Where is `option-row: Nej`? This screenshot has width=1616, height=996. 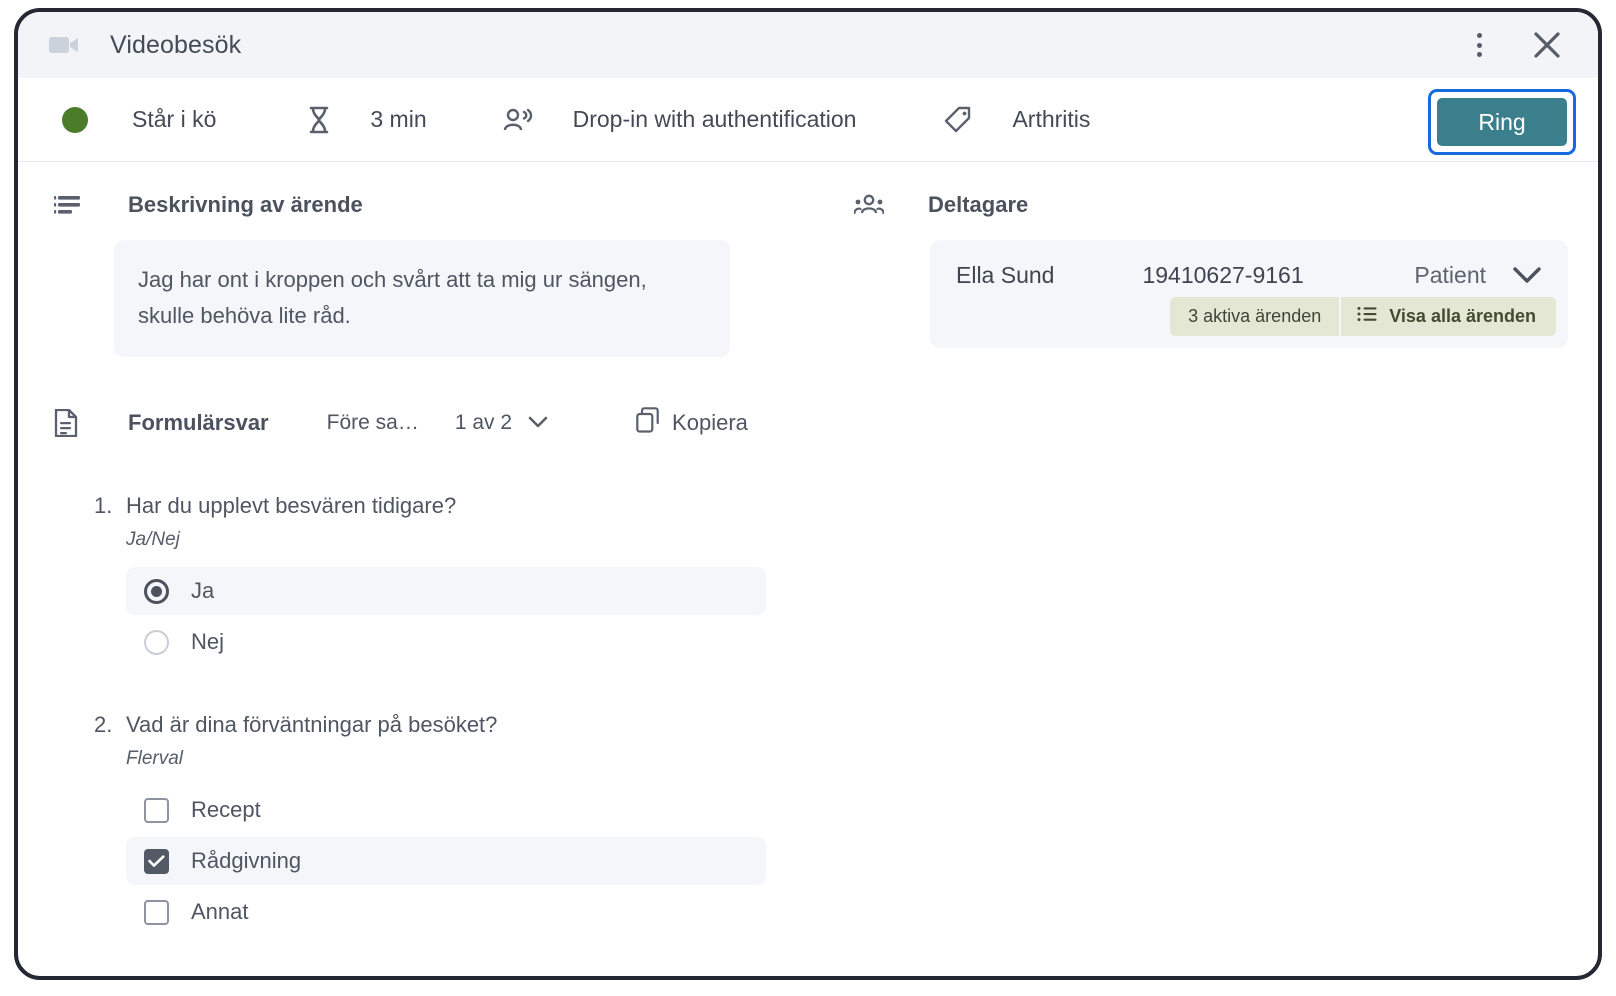
option-row: Nej is located at coordinates (446, 642).